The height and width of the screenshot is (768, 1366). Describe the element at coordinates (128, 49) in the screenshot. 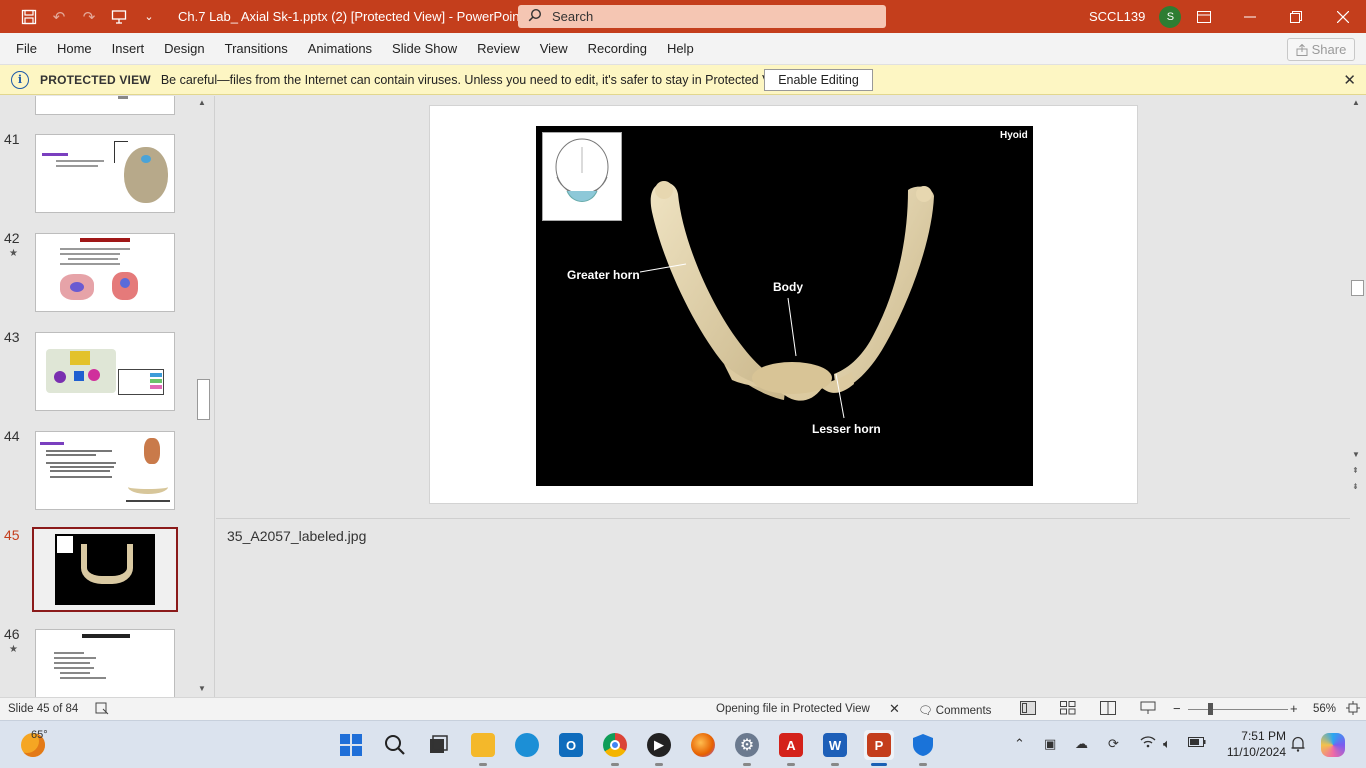

I see `tab-insert: Insert` at that location.